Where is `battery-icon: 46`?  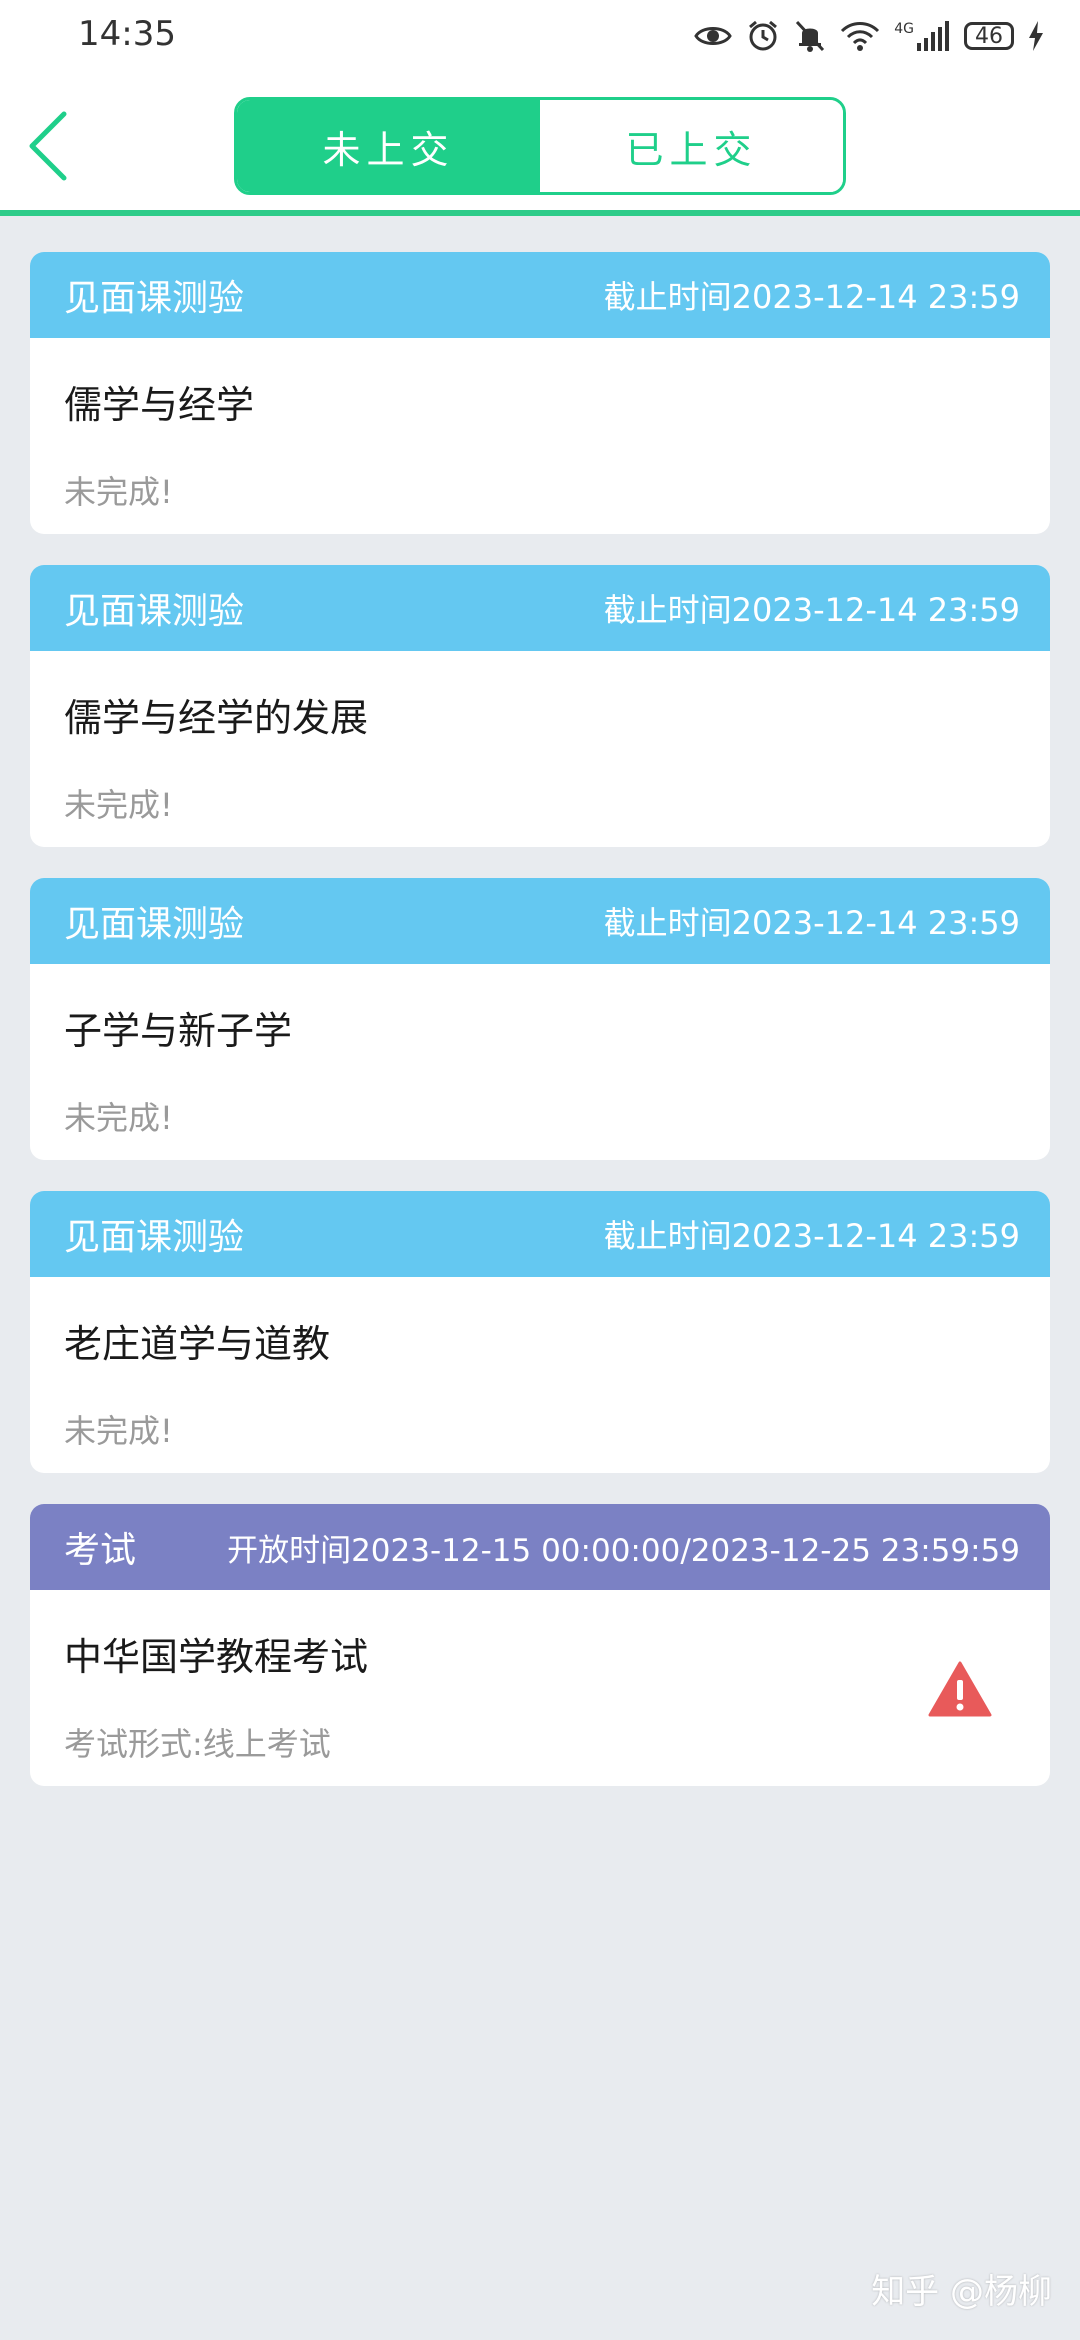 battery-icon: 46 is located at coordinates (989, 36).